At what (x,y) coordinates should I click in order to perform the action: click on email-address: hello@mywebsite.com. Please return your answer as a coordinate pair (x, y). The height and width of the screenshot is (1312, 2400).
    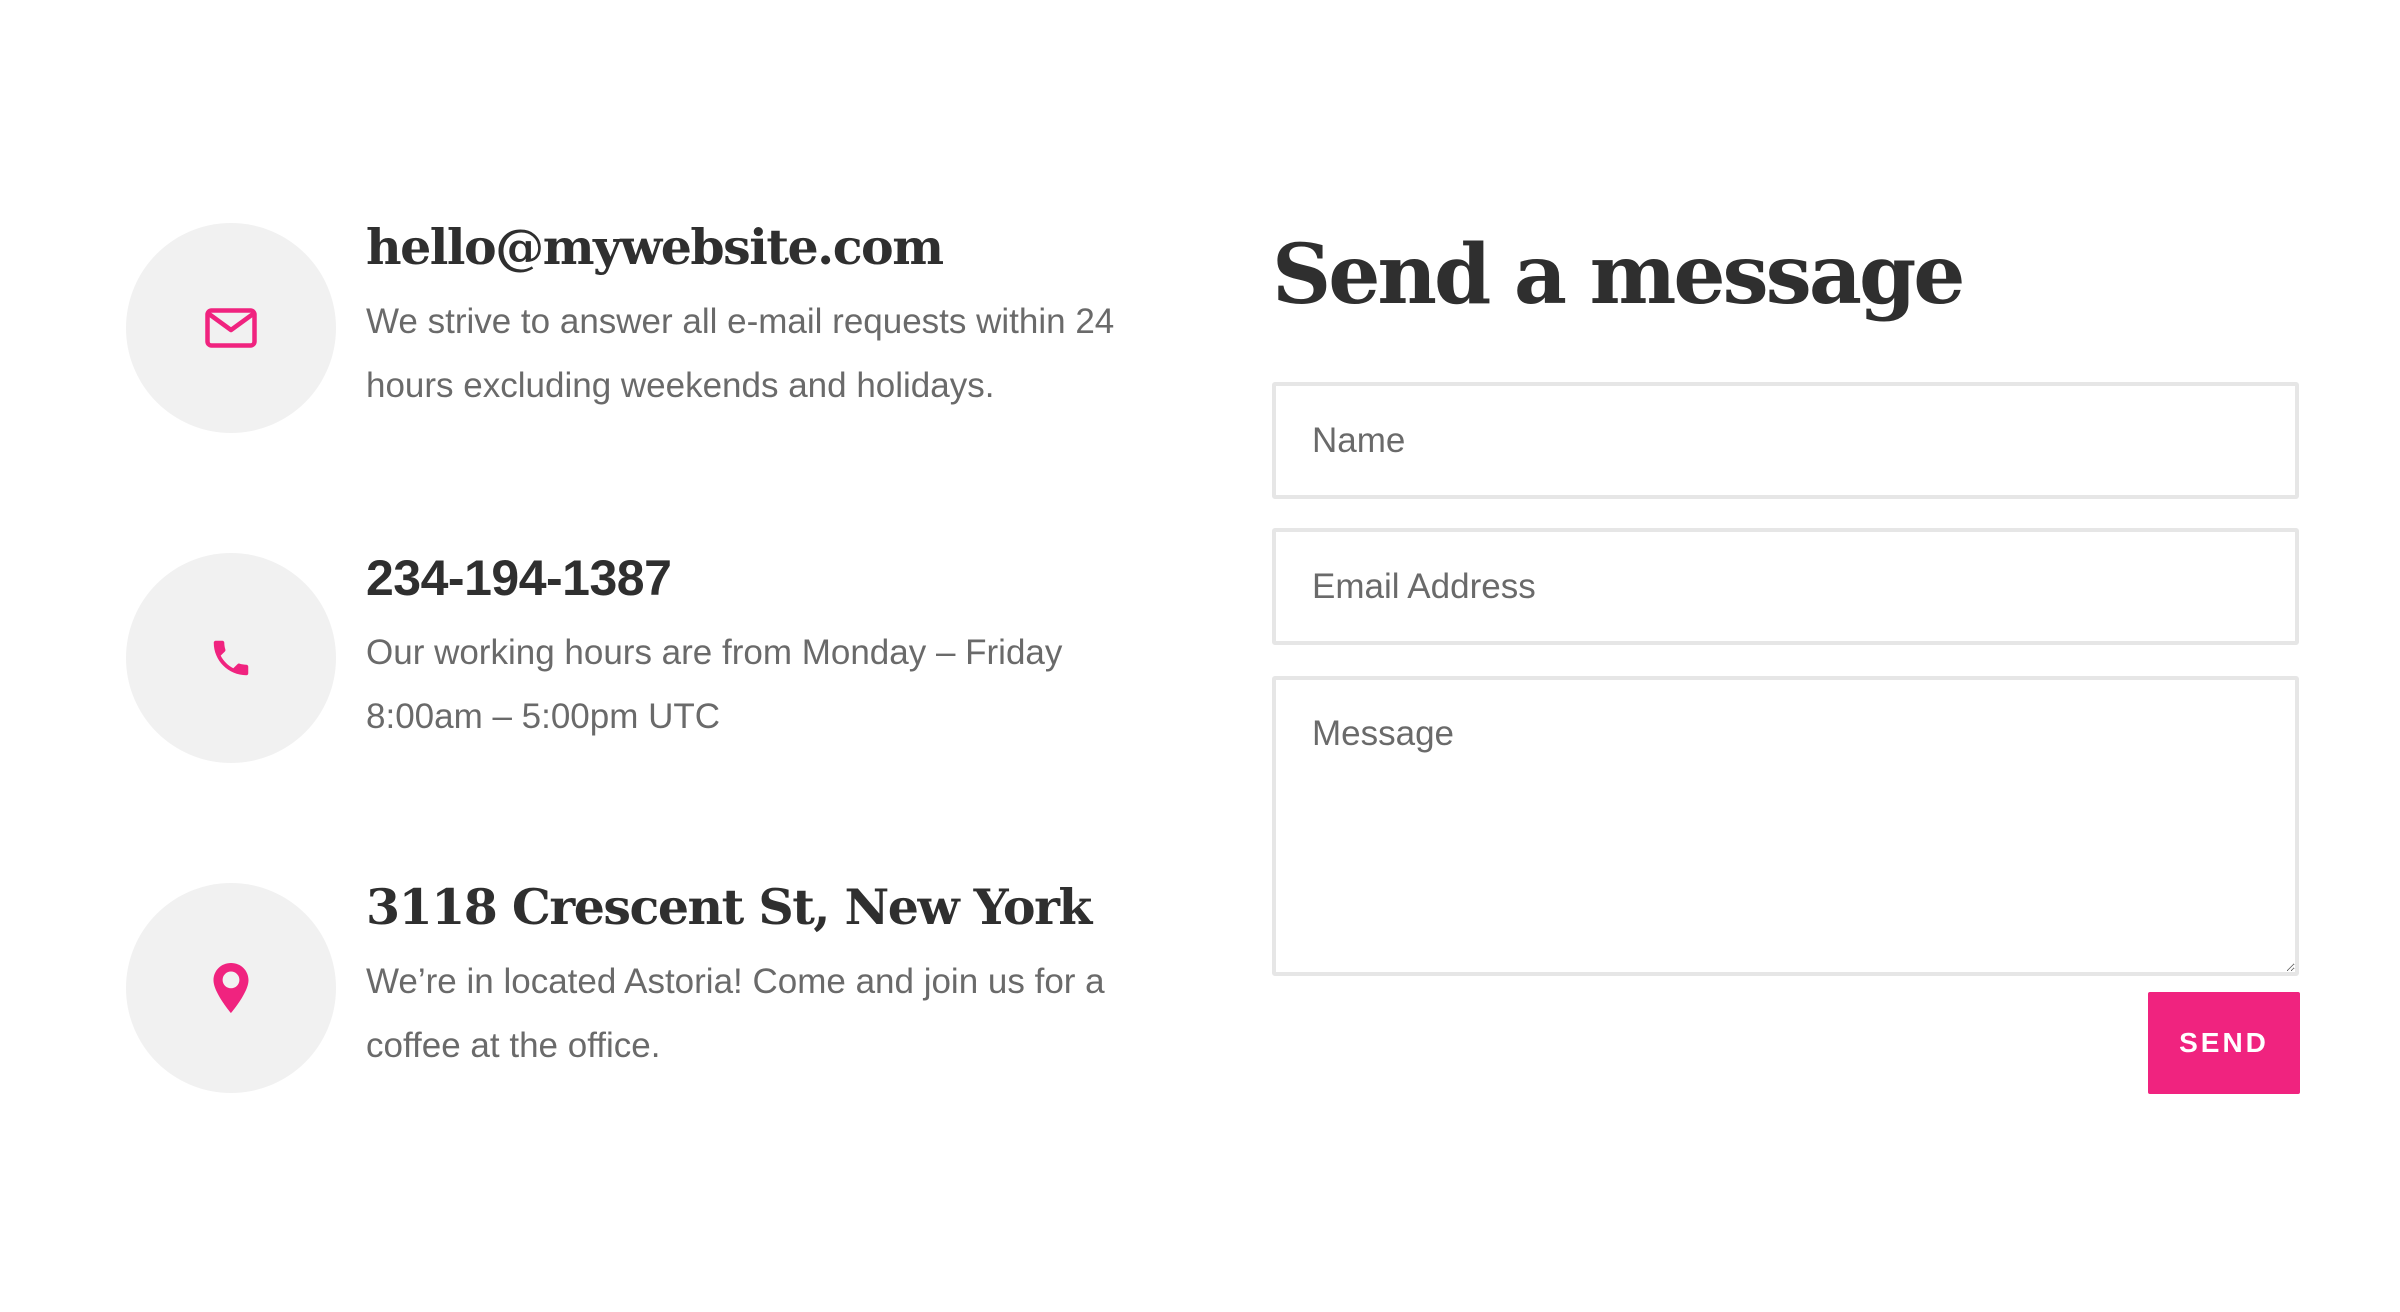
    Looking at the image, I should click on (751, 247).